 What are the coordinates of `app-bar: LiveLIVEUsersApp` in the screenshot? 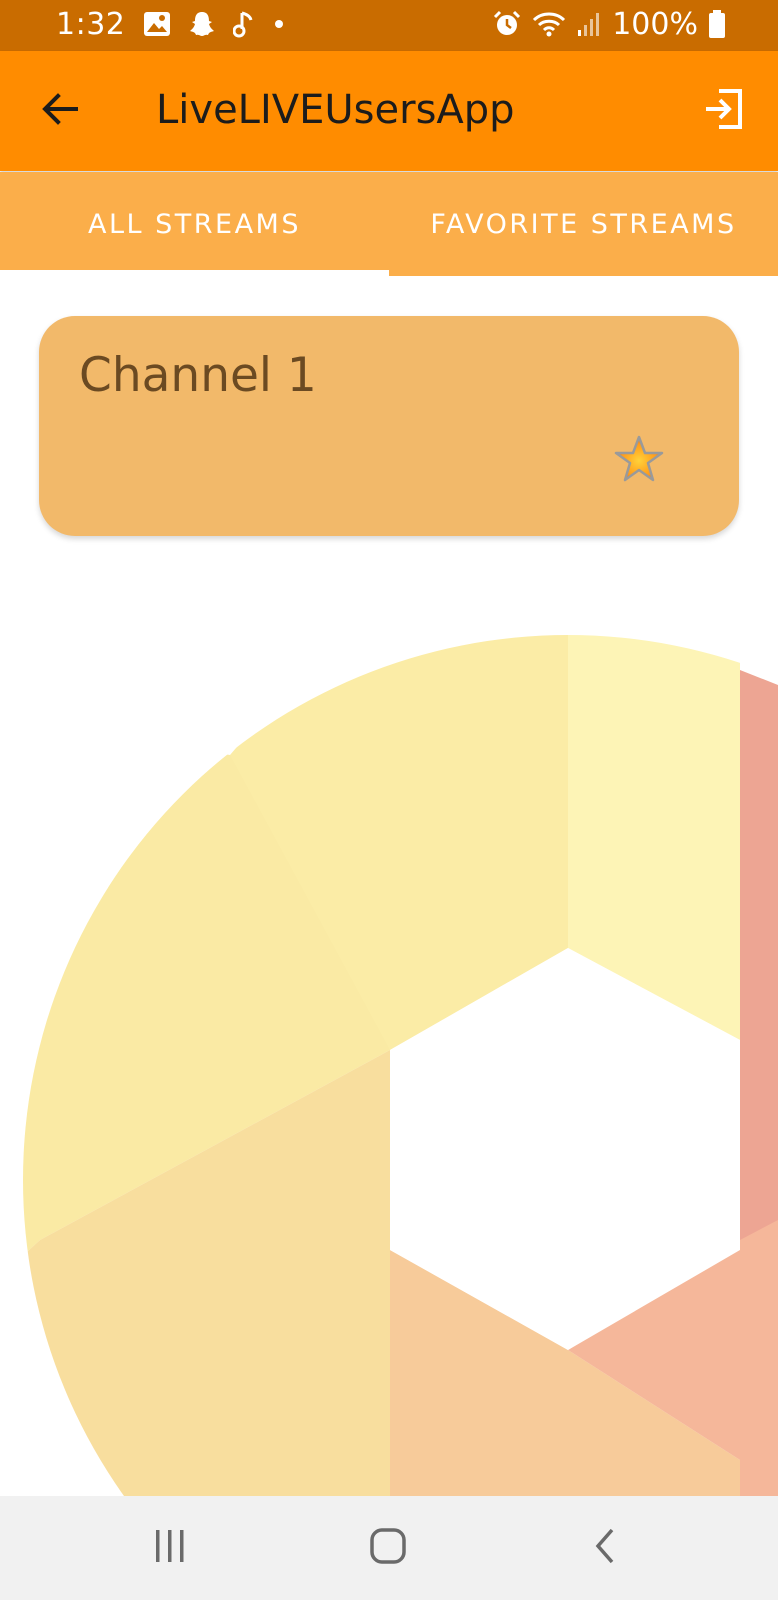 It's located at (389, 111).